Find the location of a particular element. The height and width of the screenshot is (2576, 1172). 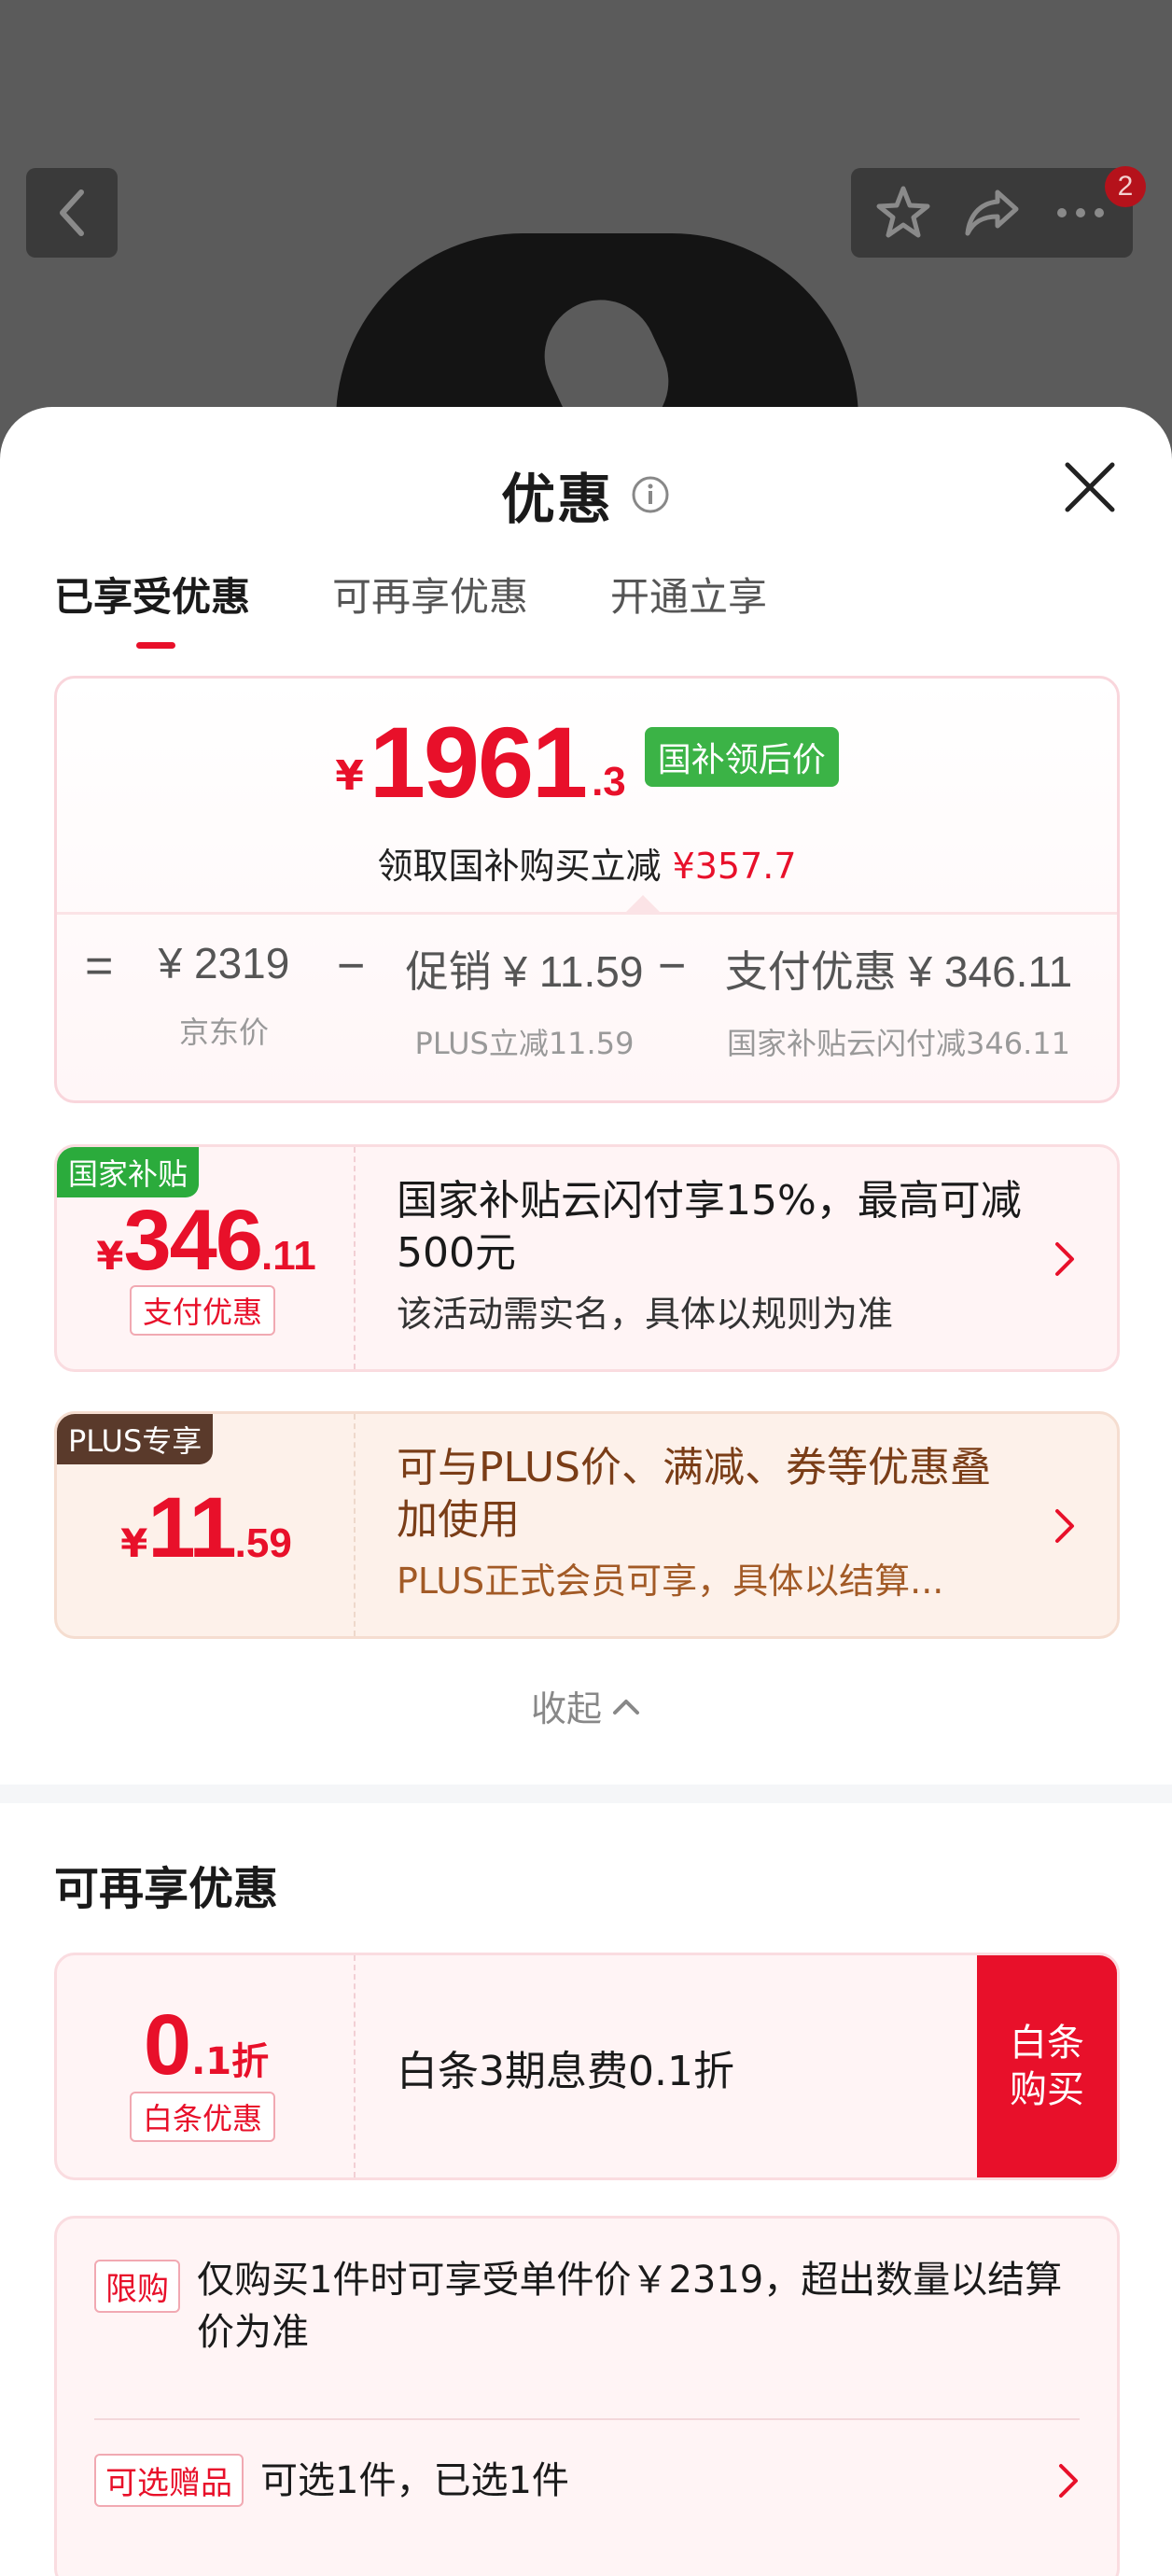

gift-row: 可选赠品 可选1件，已选1件 is located at coordinates (587, 2480).